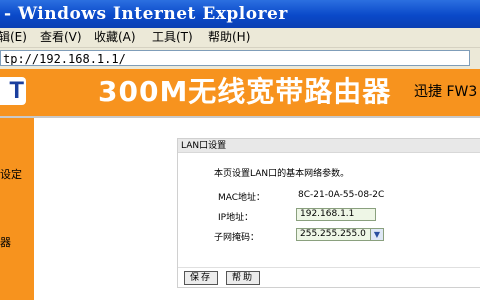 The height and width of the screenshot is (300, 480). I want to click on mac-label: MAC地址：, so click(242, 198).